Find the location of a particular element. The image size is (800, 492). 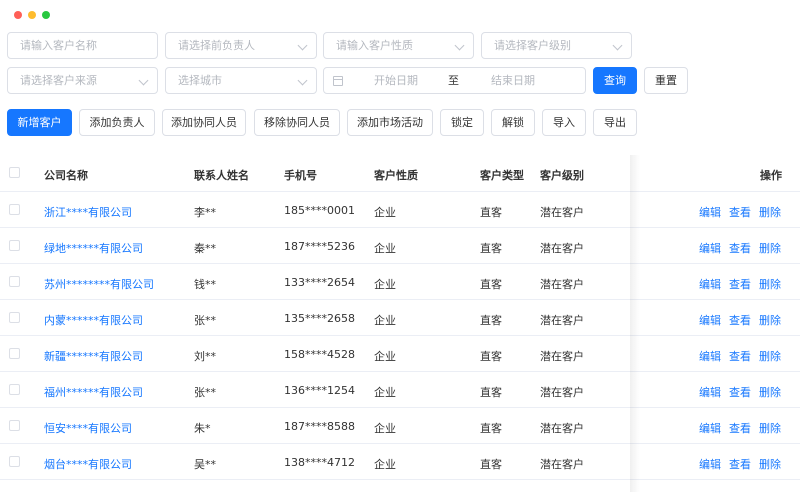

customer-source-placeholder: 请选择客户来源 is located at coordinates (58, 80).